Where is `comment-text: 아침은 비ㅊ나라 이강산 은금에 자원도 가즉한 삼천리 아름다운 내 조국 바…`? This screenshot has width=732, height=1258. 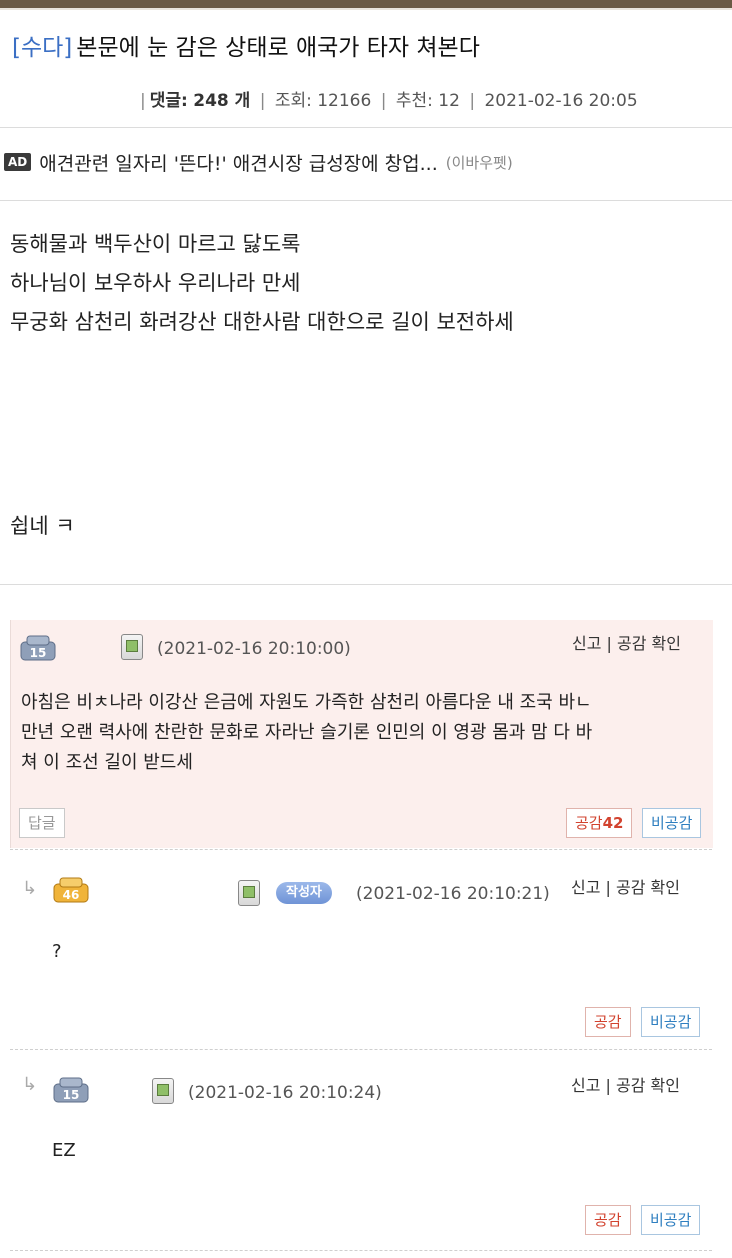
comment-text: 아침은 비ㅊ나라 이강산 은금에 자원도 가즉한 삼천리 아름다운 내 조국 바… is located at coordinates (307, 732).